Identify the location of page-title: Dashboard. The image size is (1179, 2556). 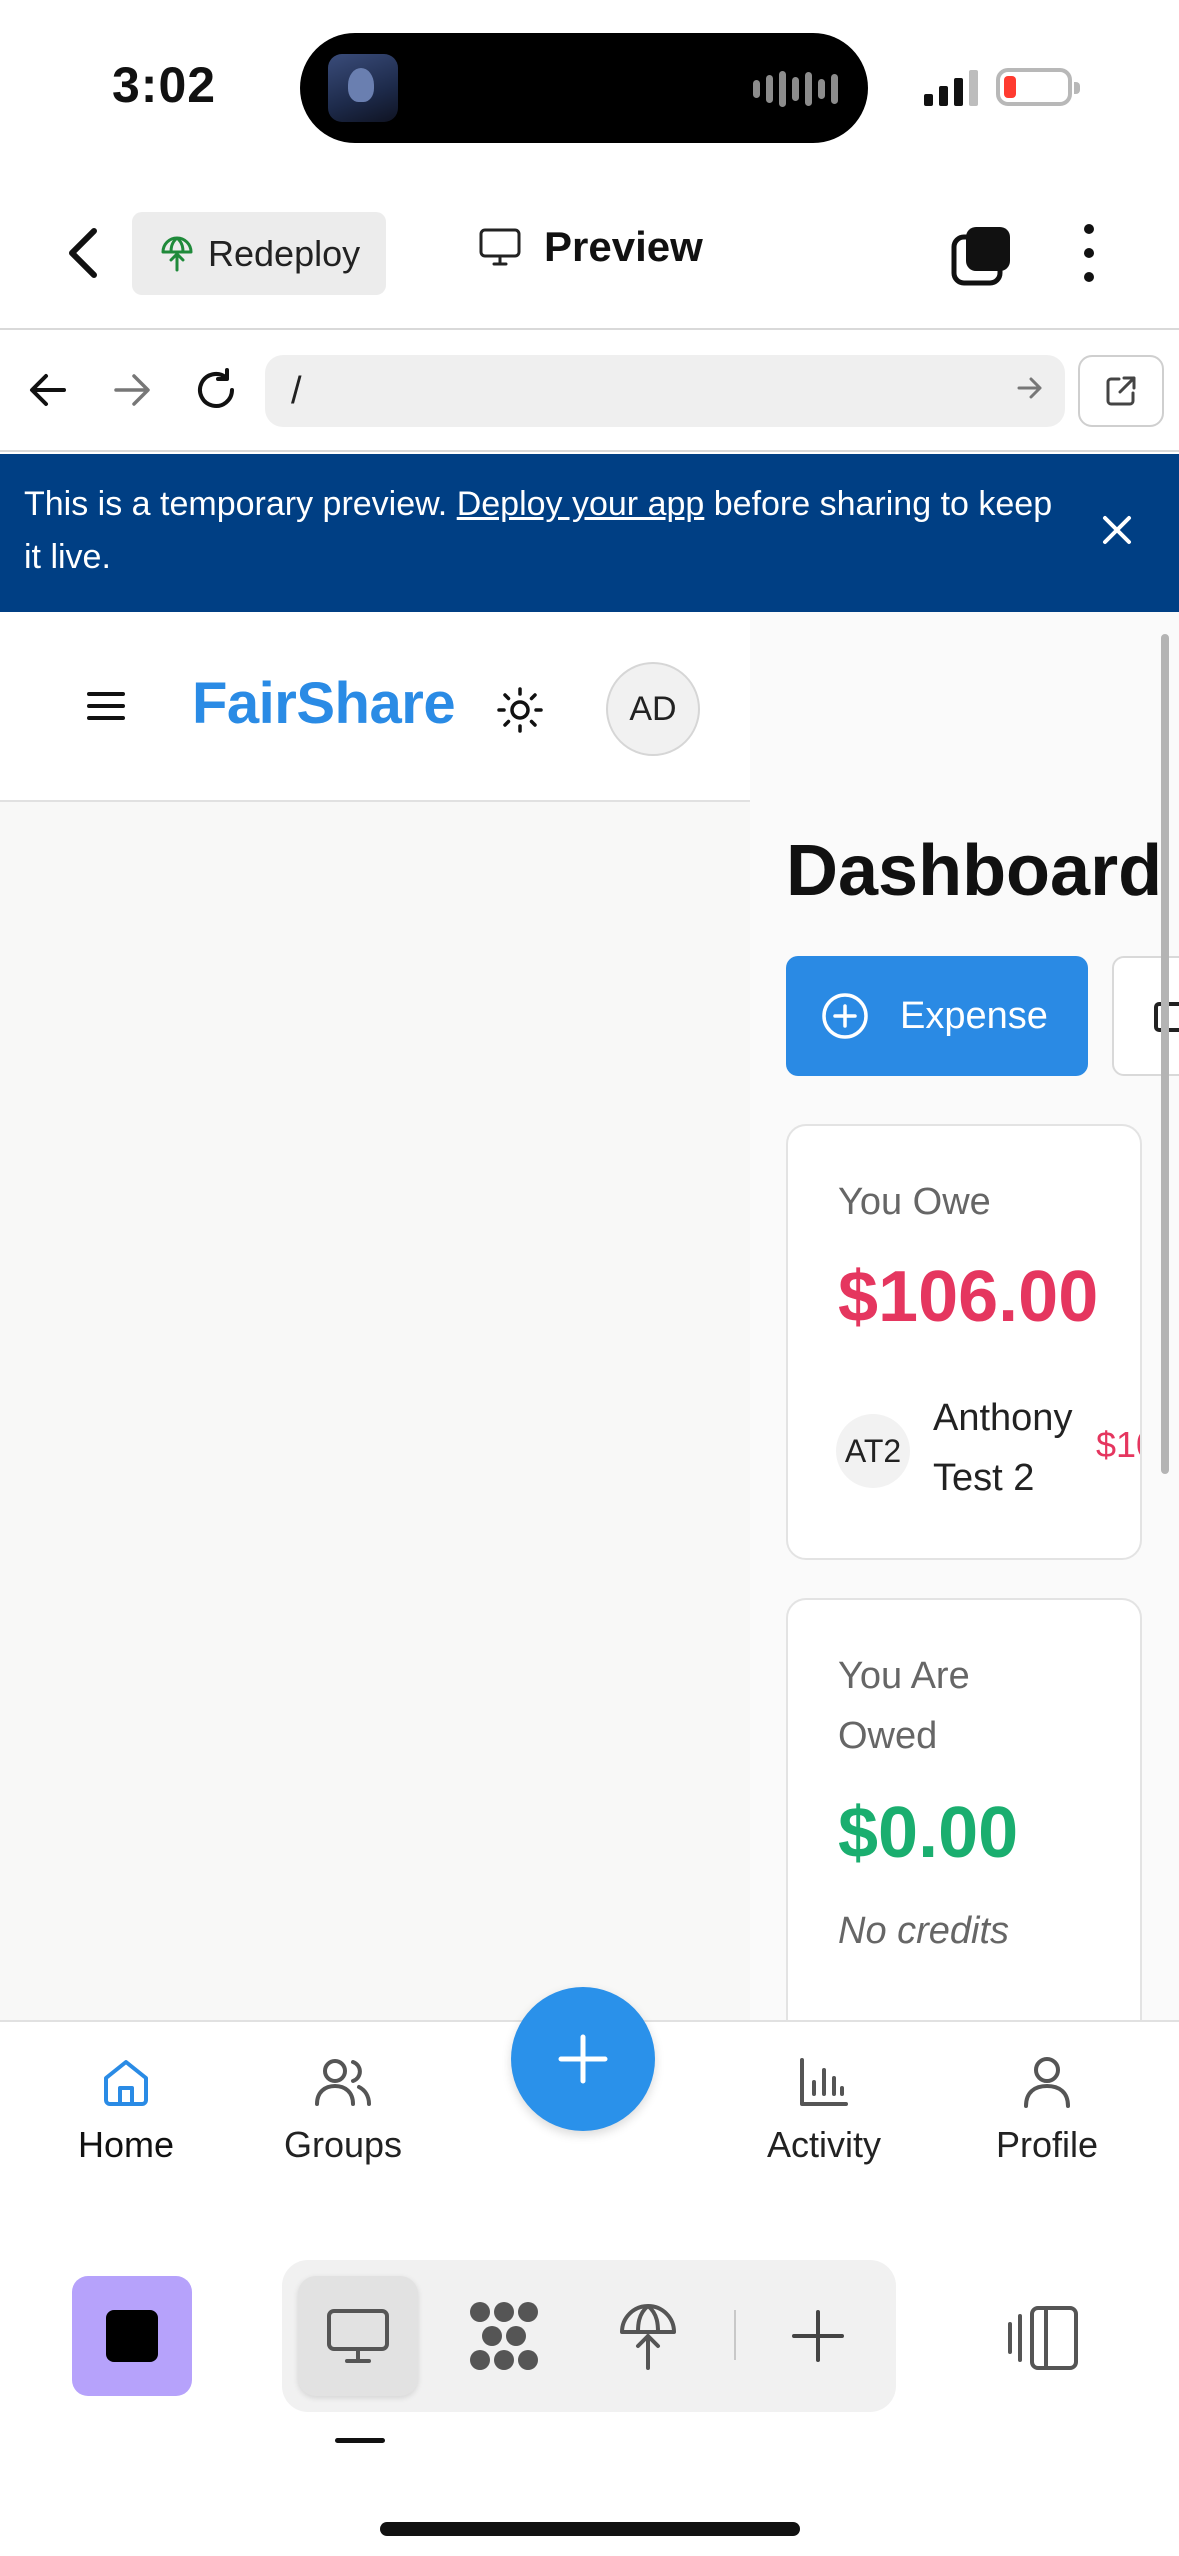
(974, 871).